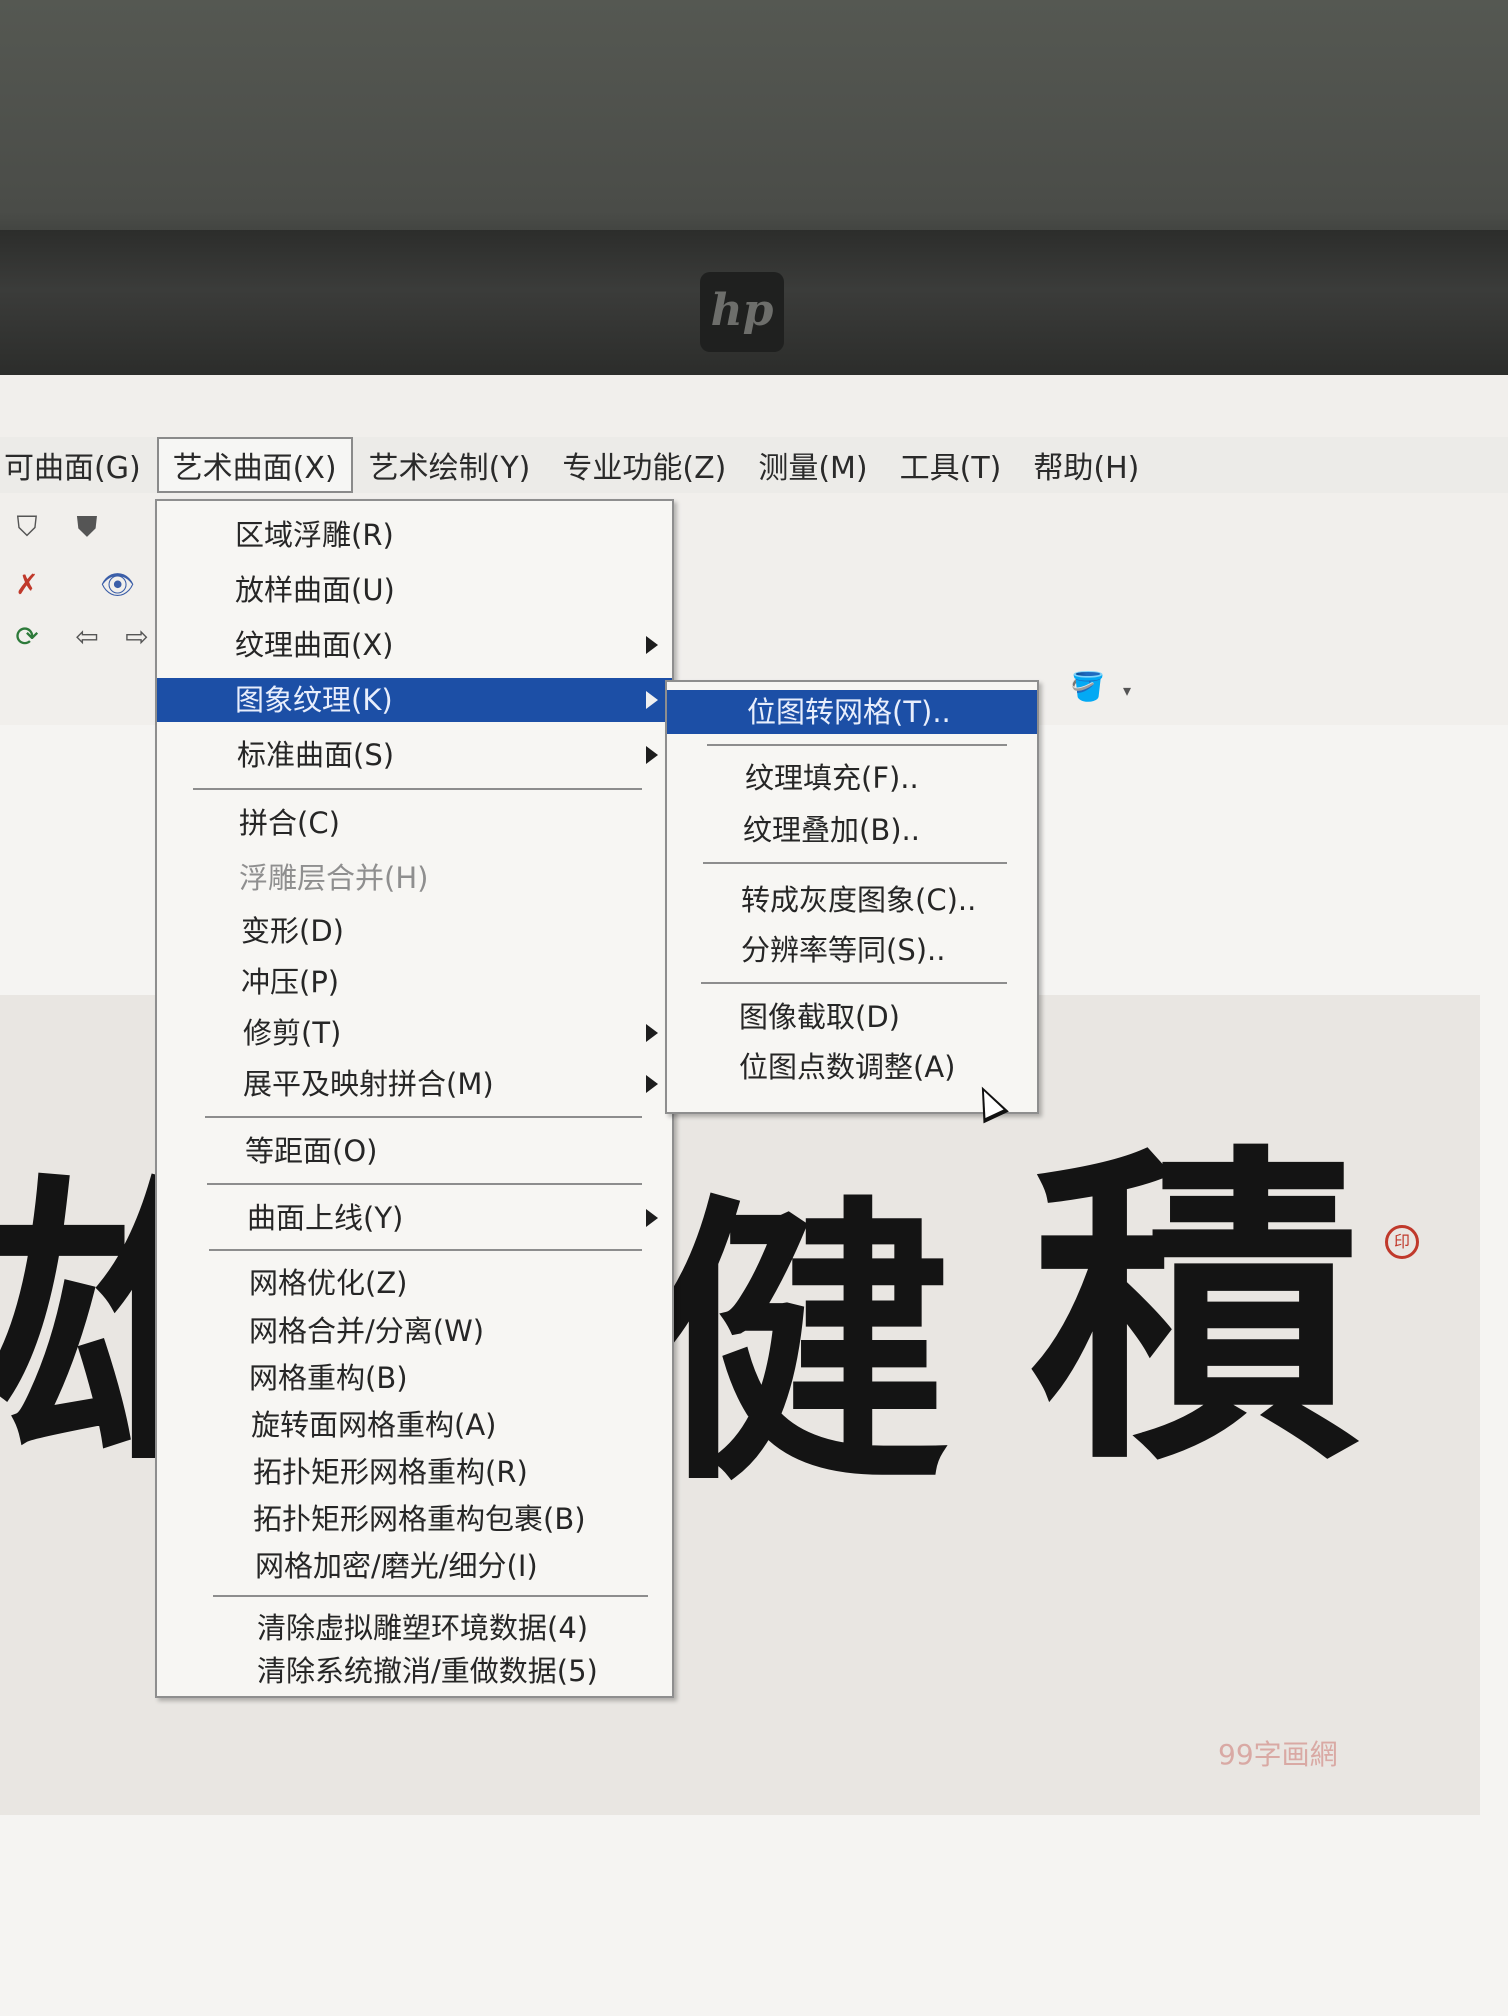 This screenshot has height=2016, width=1508. What do you see at coordinates (1278, 1754) in the screenshot?
I see `watermark: 99字画網` at bounding box center [1278, 1754].